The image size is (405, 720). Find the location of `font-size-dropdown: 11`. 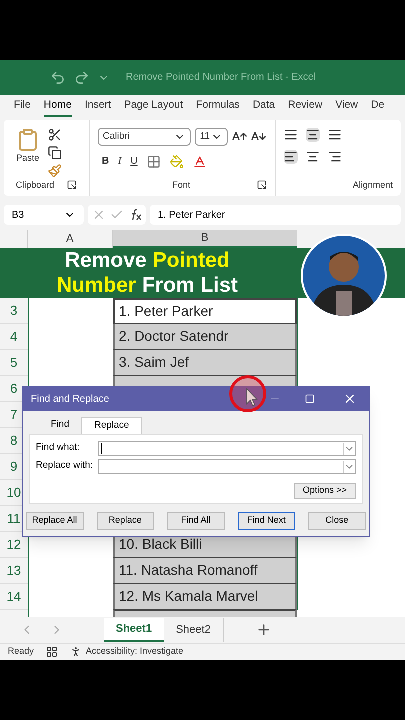

font-size-dropdown: 11 is located at coordinates (211, 137).